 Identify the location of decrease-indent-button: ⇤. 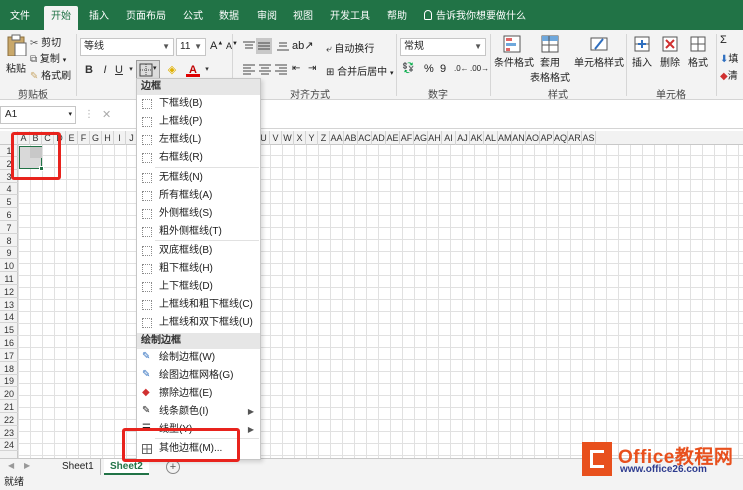
(296, 68).